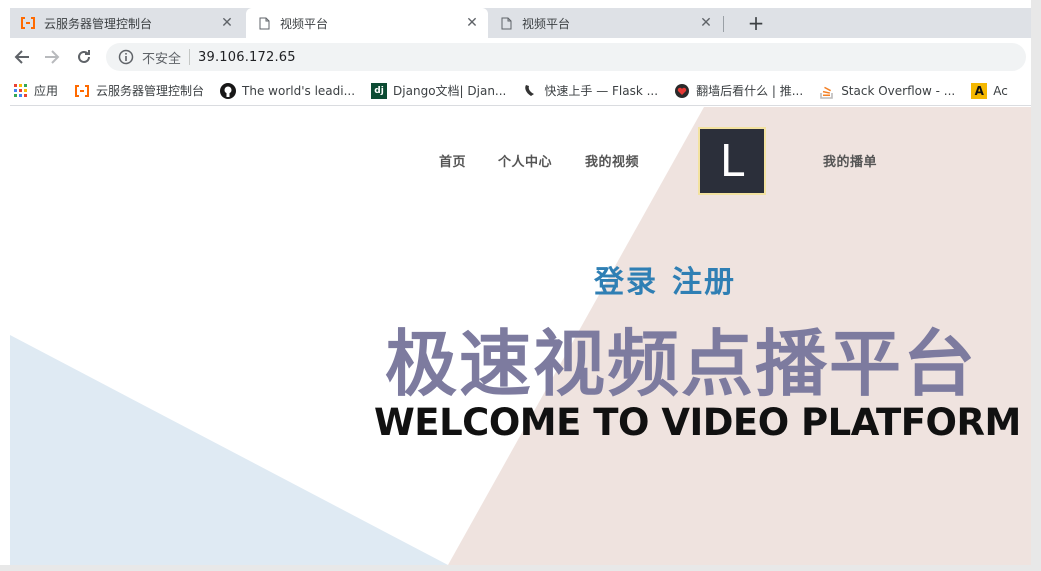  Describe the element at coordinates (530, 91) in the screenshot. I see `flask-icon` at that location.